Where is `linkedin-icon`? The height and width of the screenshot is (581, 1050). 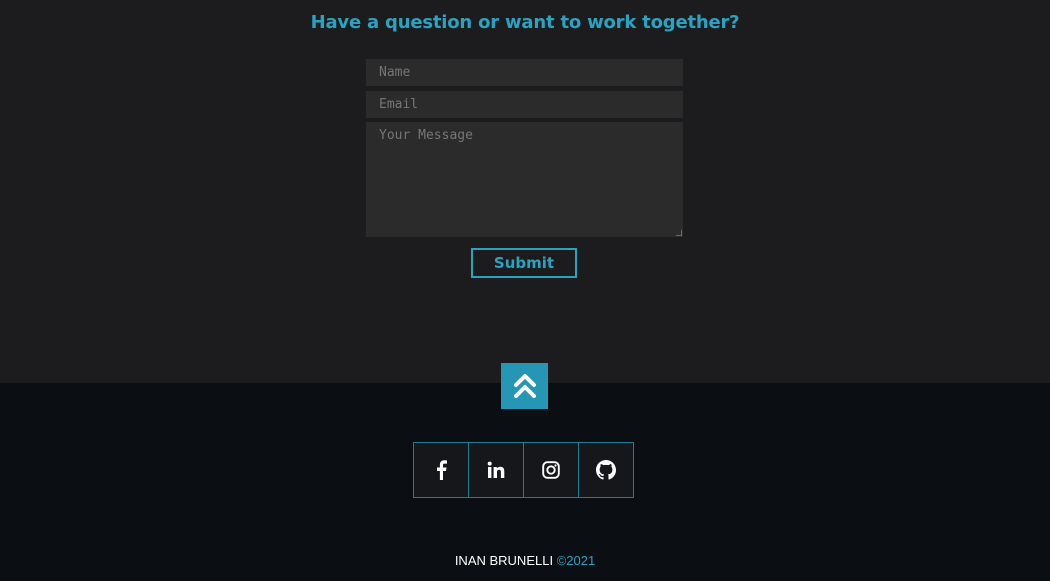
linkedin-icon is located at coordinates (496, 469).